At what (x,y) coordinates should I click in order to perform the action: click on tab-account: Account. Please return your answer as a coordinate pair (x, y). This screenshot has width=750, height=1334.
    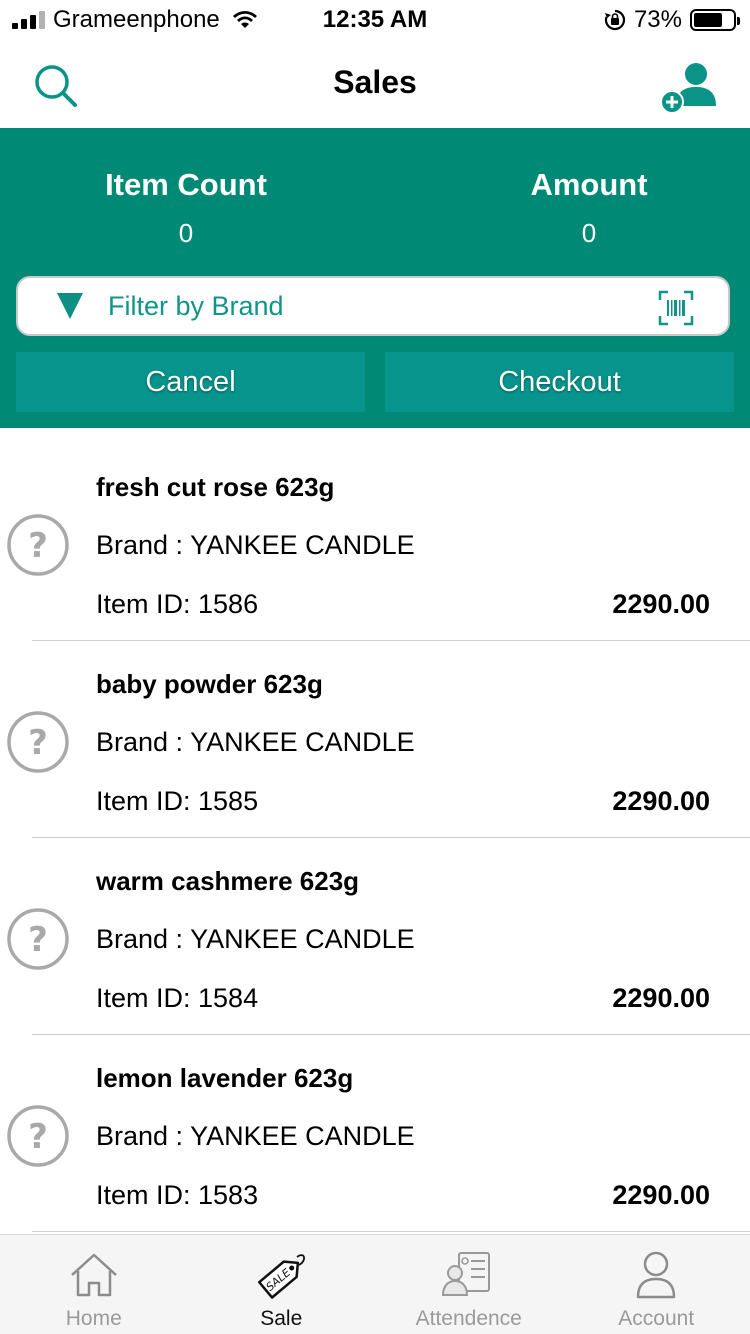
    Looking at the image, I should click on (656, 1284).